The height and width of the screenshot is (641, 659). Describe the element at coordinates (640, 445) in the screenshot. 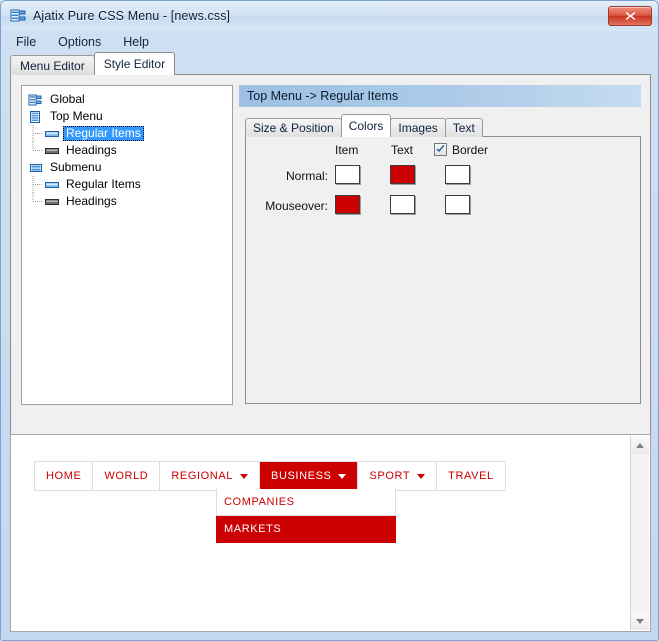

I see `scroll-up-arrow-icon` at that location.